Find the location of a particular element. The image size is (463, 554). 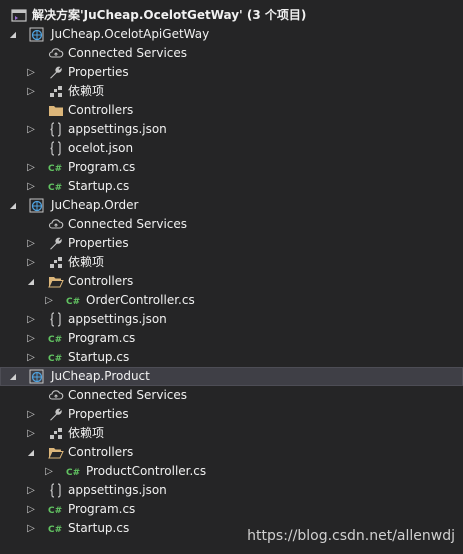

ocelot-json-node: ocelot.json is located at coordinates (231, 148).